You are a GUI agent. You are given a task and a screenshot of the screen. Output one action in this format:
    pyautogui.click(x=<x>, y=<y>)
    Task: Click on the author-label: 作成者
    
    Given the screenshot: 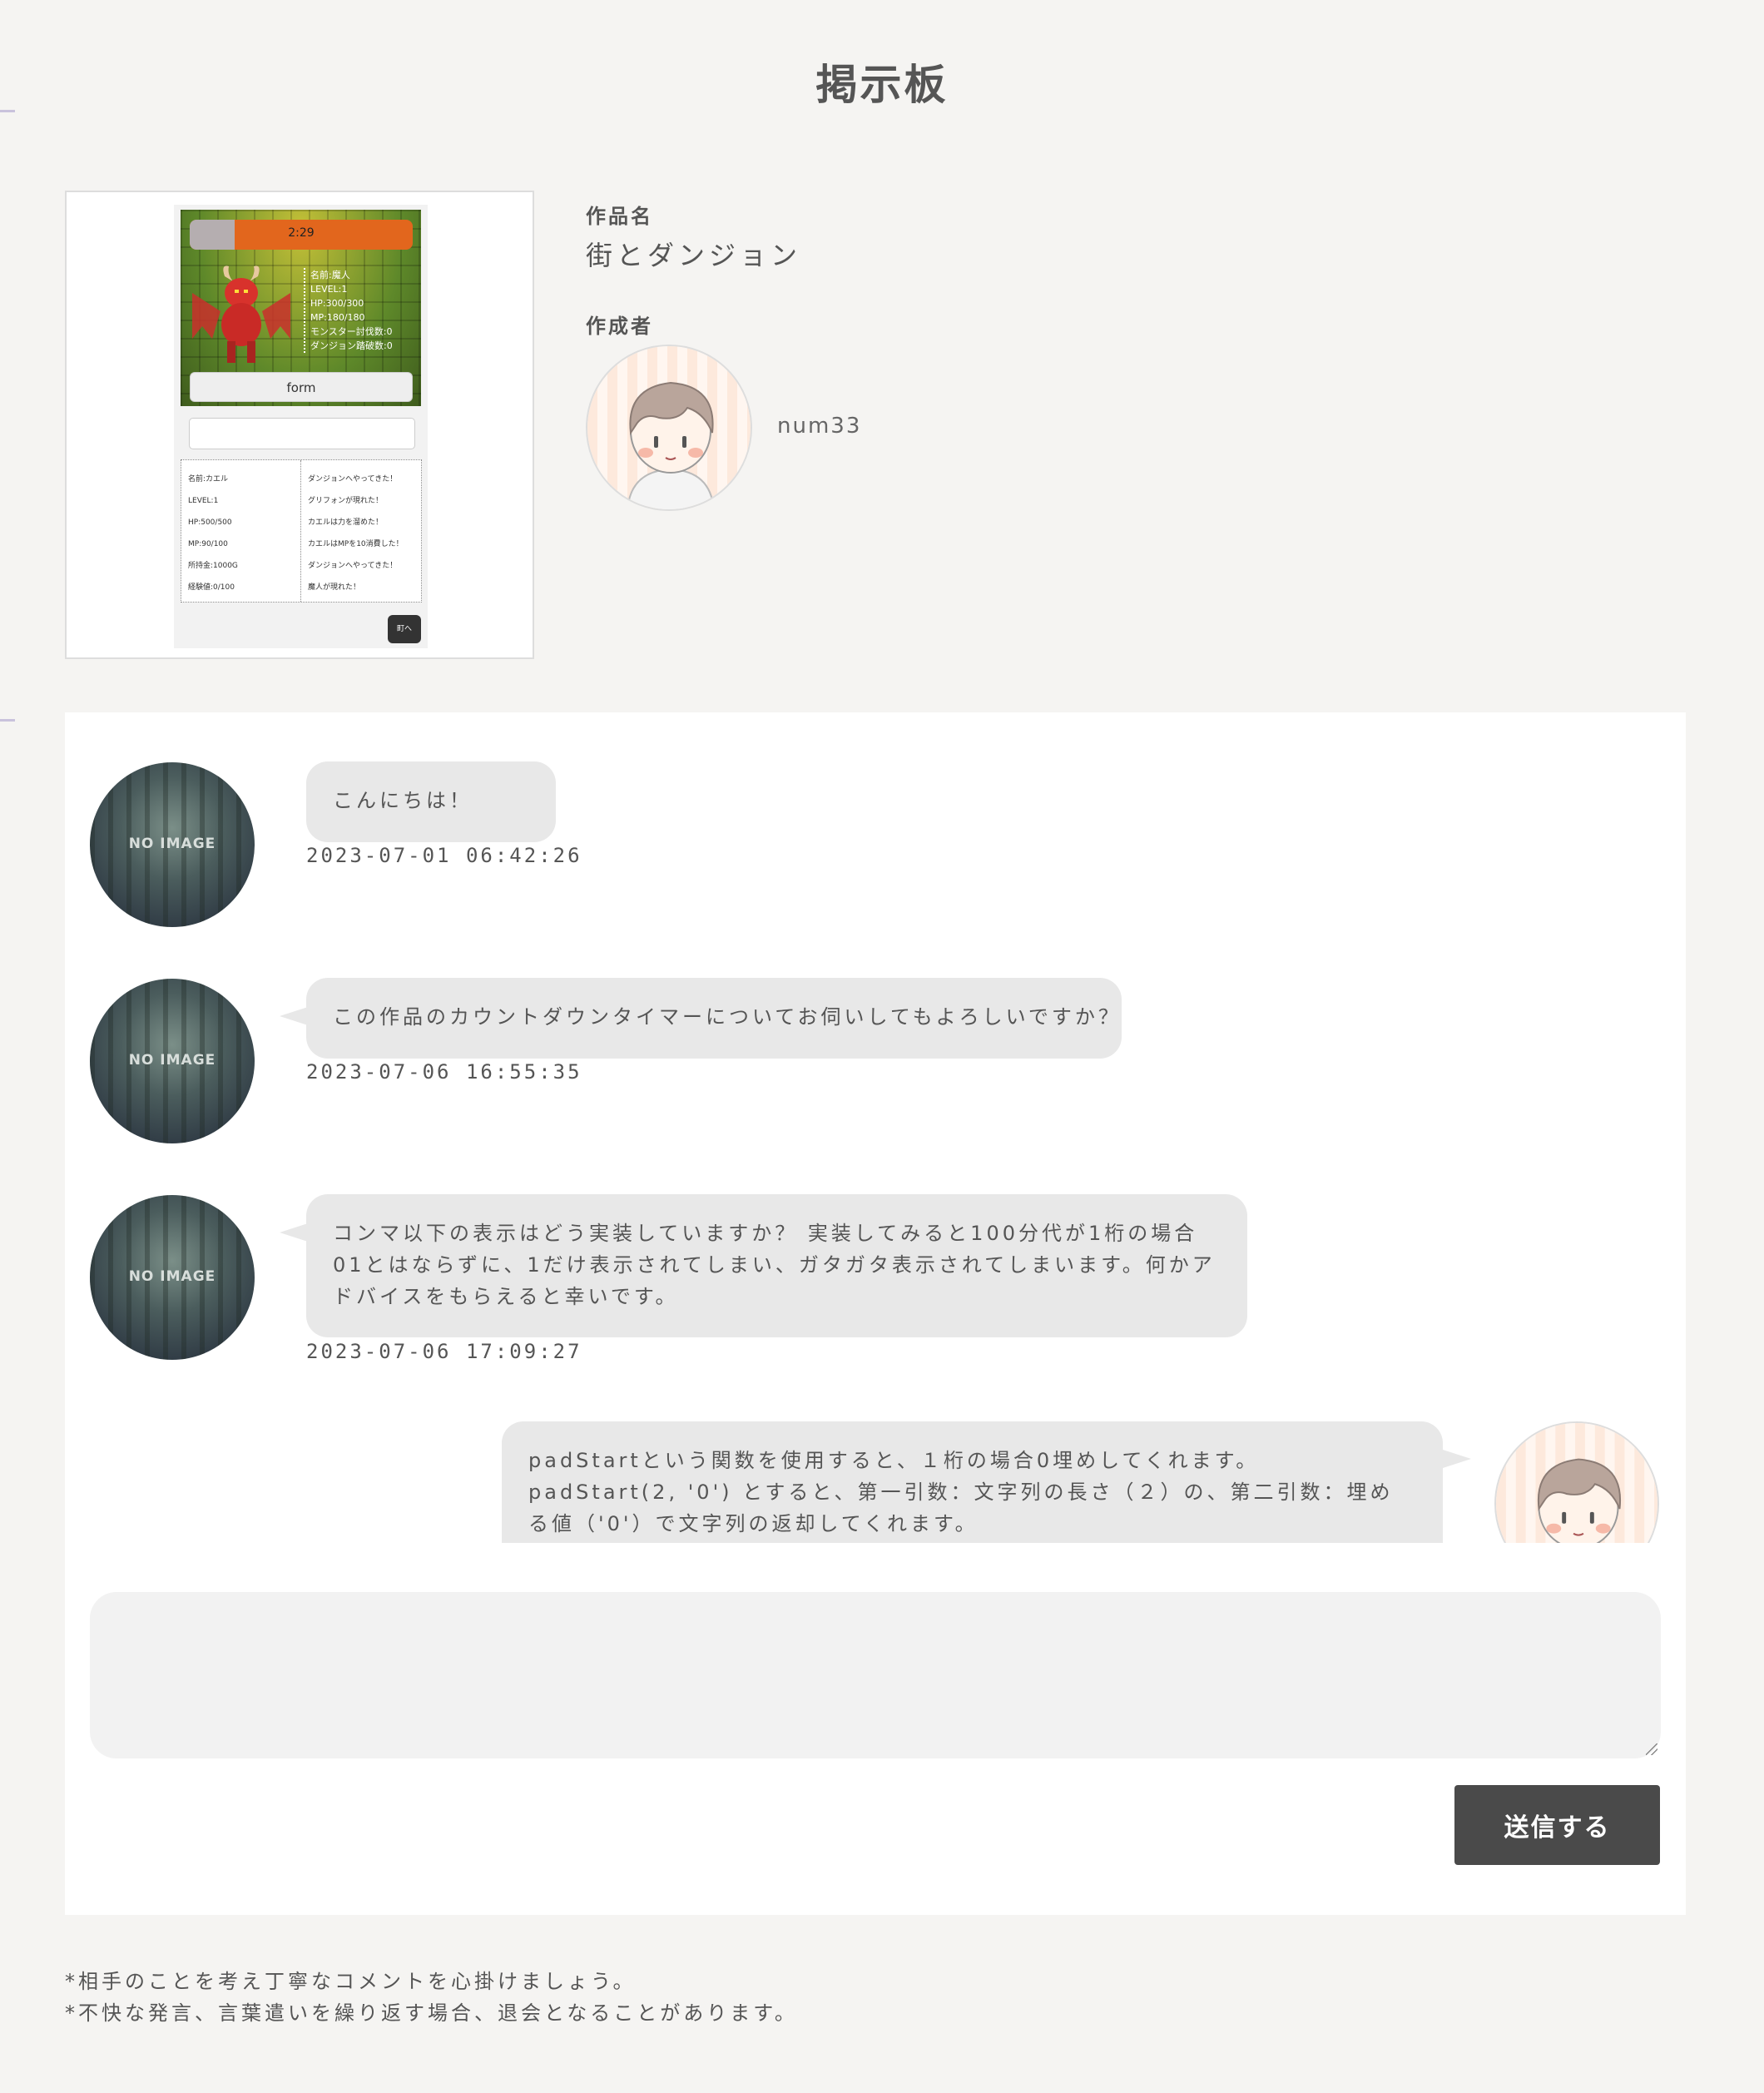 What is the action you would take?
    pyautogui.click(x=619, y=326)
    